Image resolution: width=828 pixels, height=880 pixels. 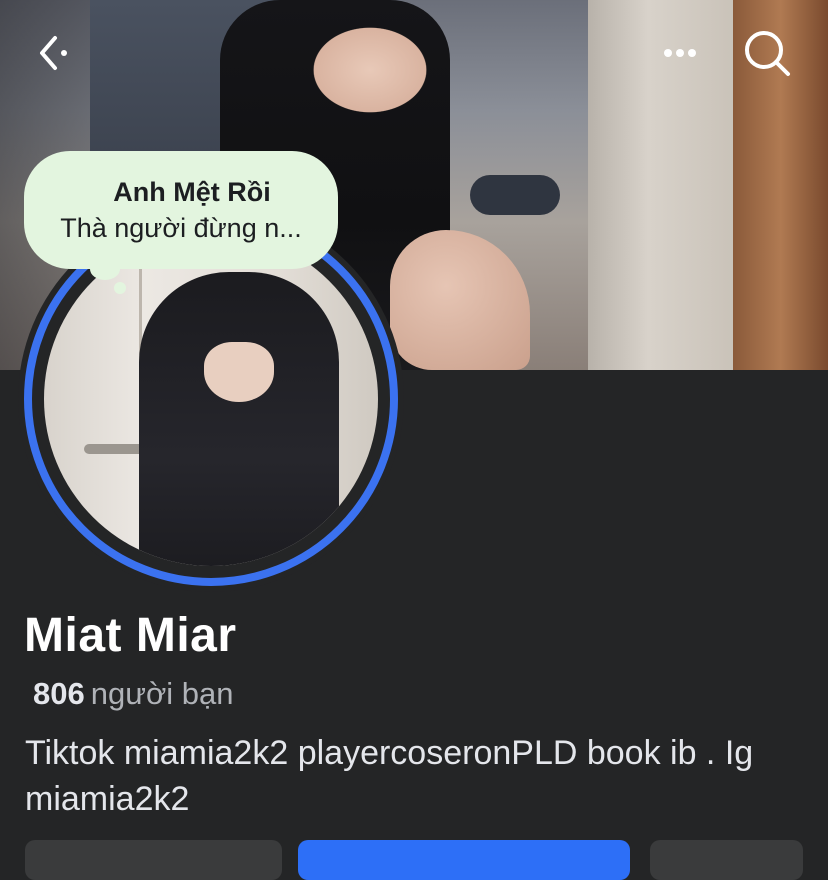 I want to click on more-options-button, so click(x=680, y=53).